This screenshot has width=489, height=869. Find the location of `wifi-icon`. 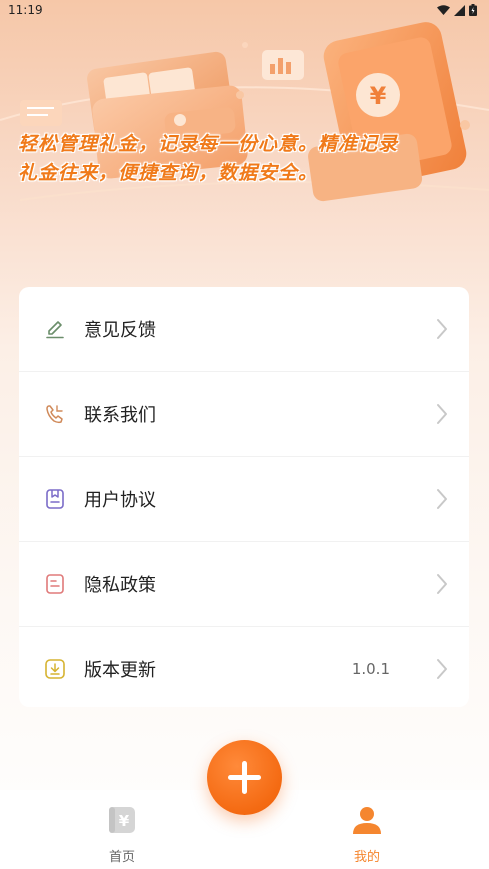

wifi-icon is located at coordinates (443, 9).